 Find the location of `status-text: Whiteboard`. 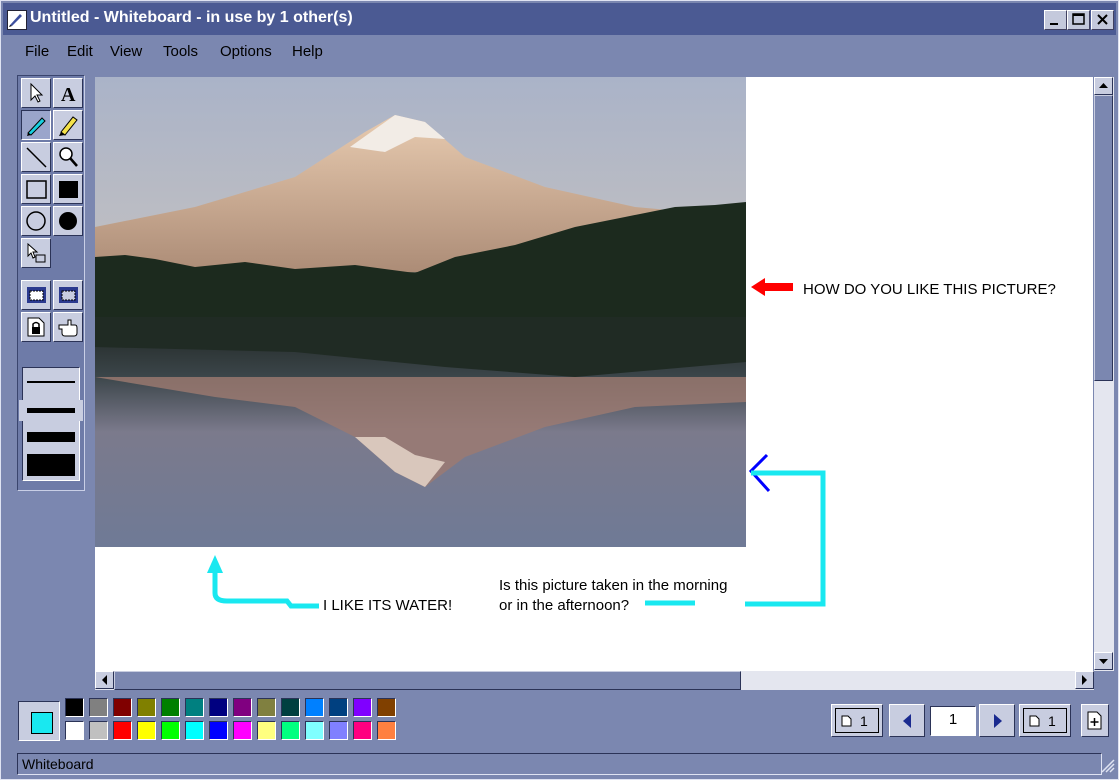

status-text: Whiteboard is located at coordinates (58, 764).